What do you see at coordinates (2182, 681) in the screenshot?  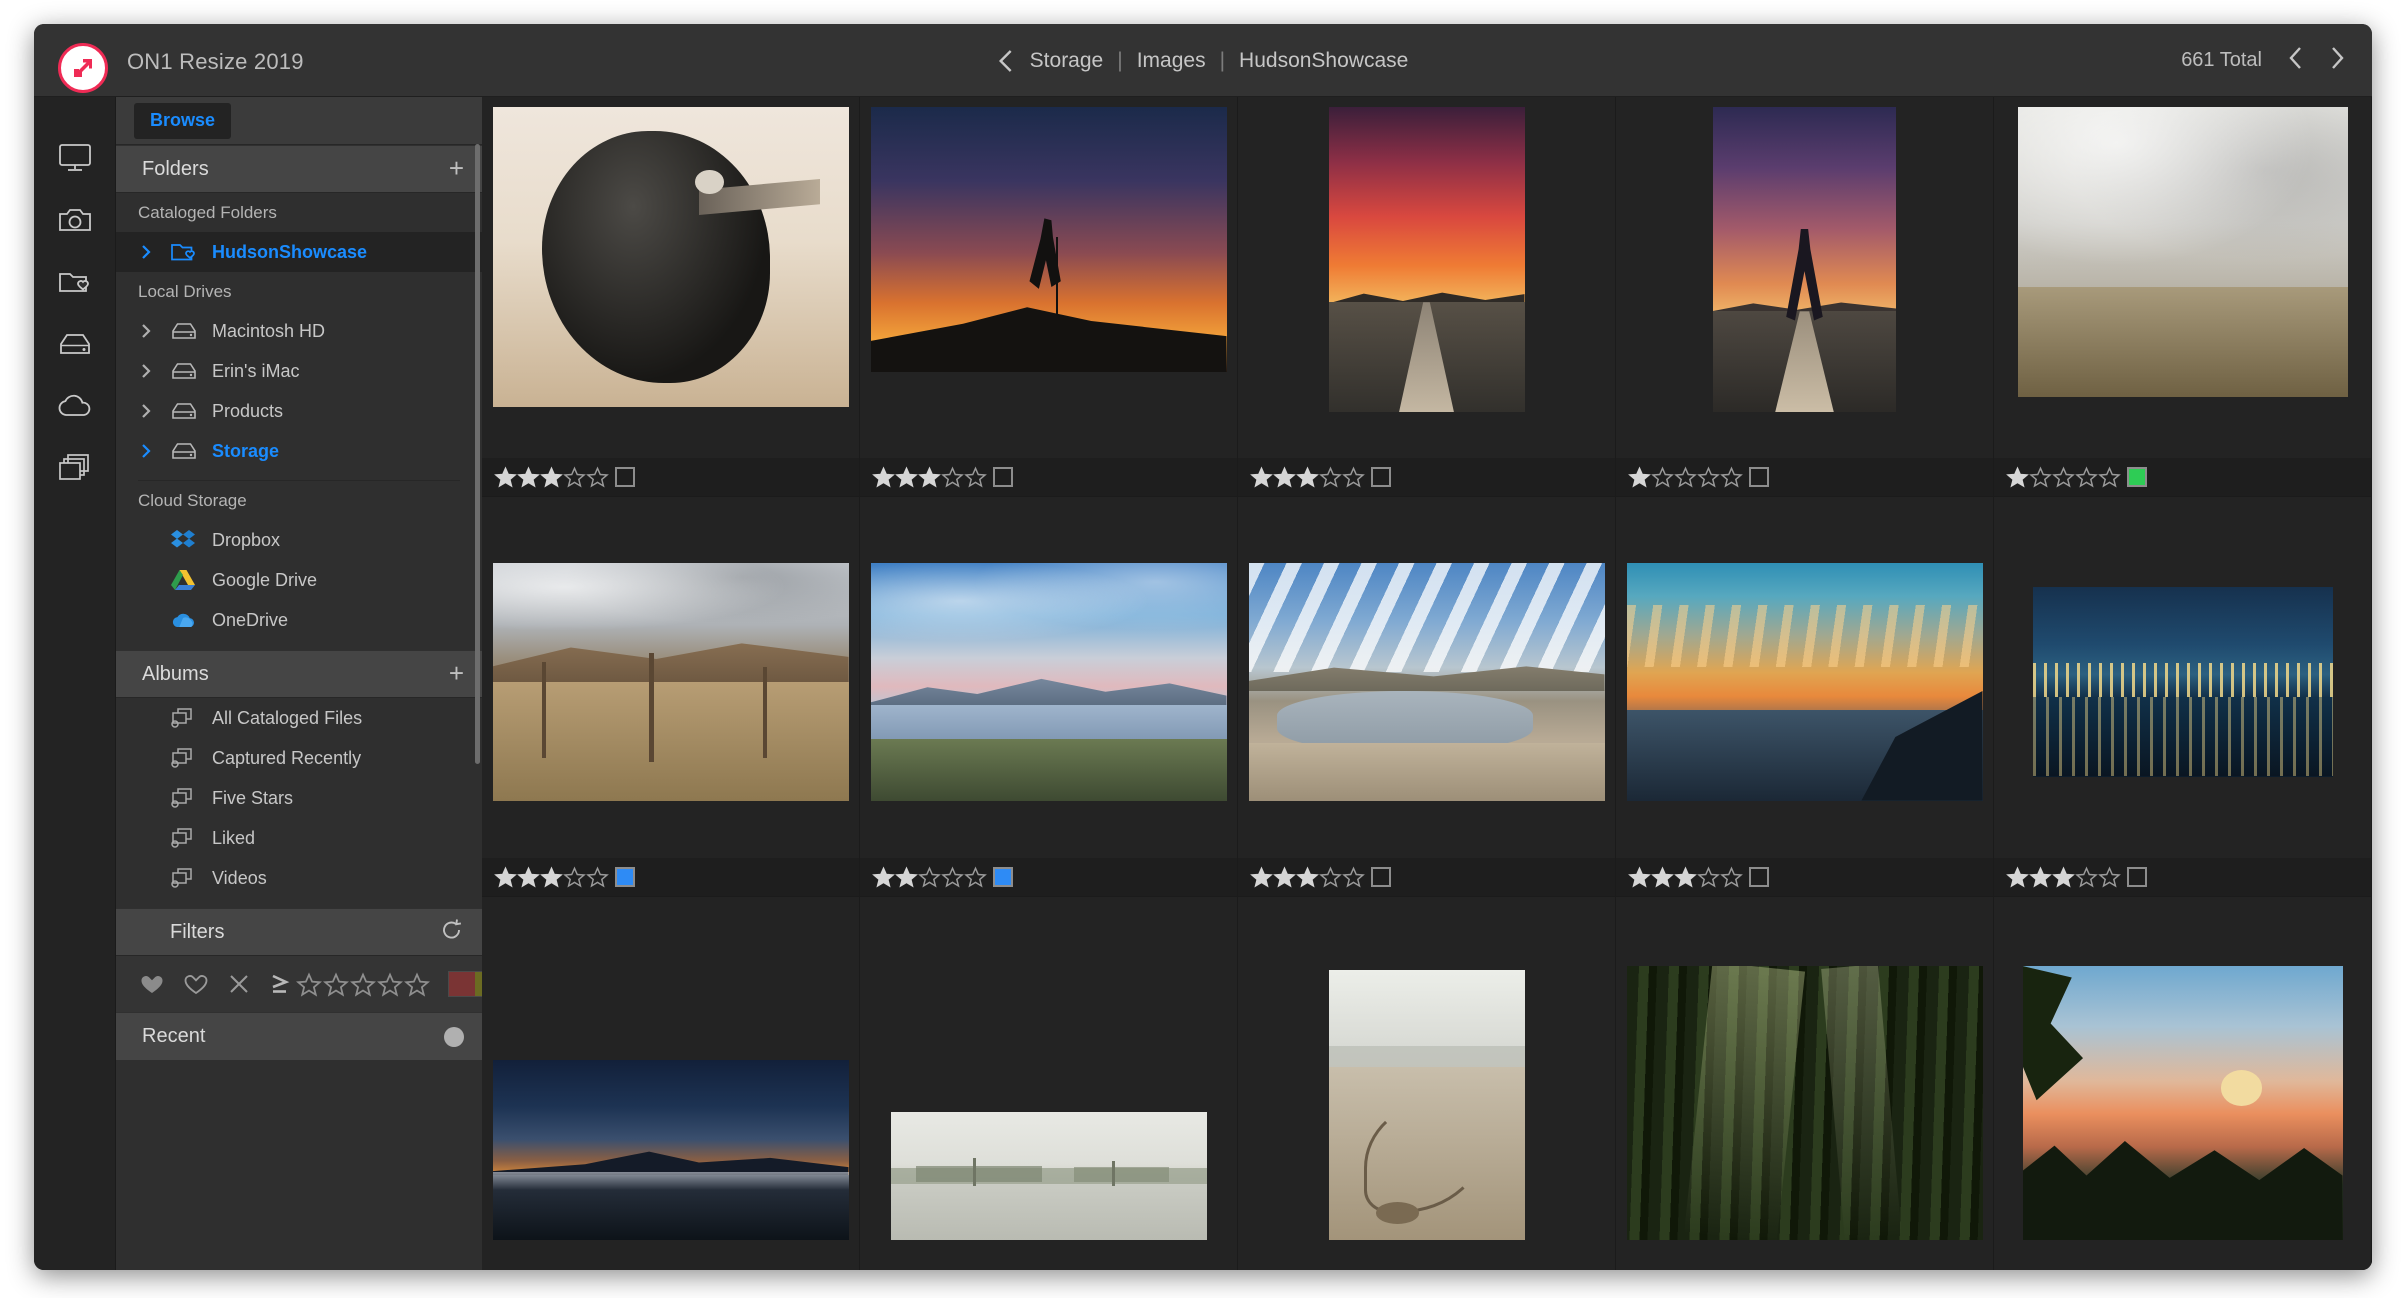 I see `thumbnail-image-city-lights-night` at bounding box center [2182, 681].